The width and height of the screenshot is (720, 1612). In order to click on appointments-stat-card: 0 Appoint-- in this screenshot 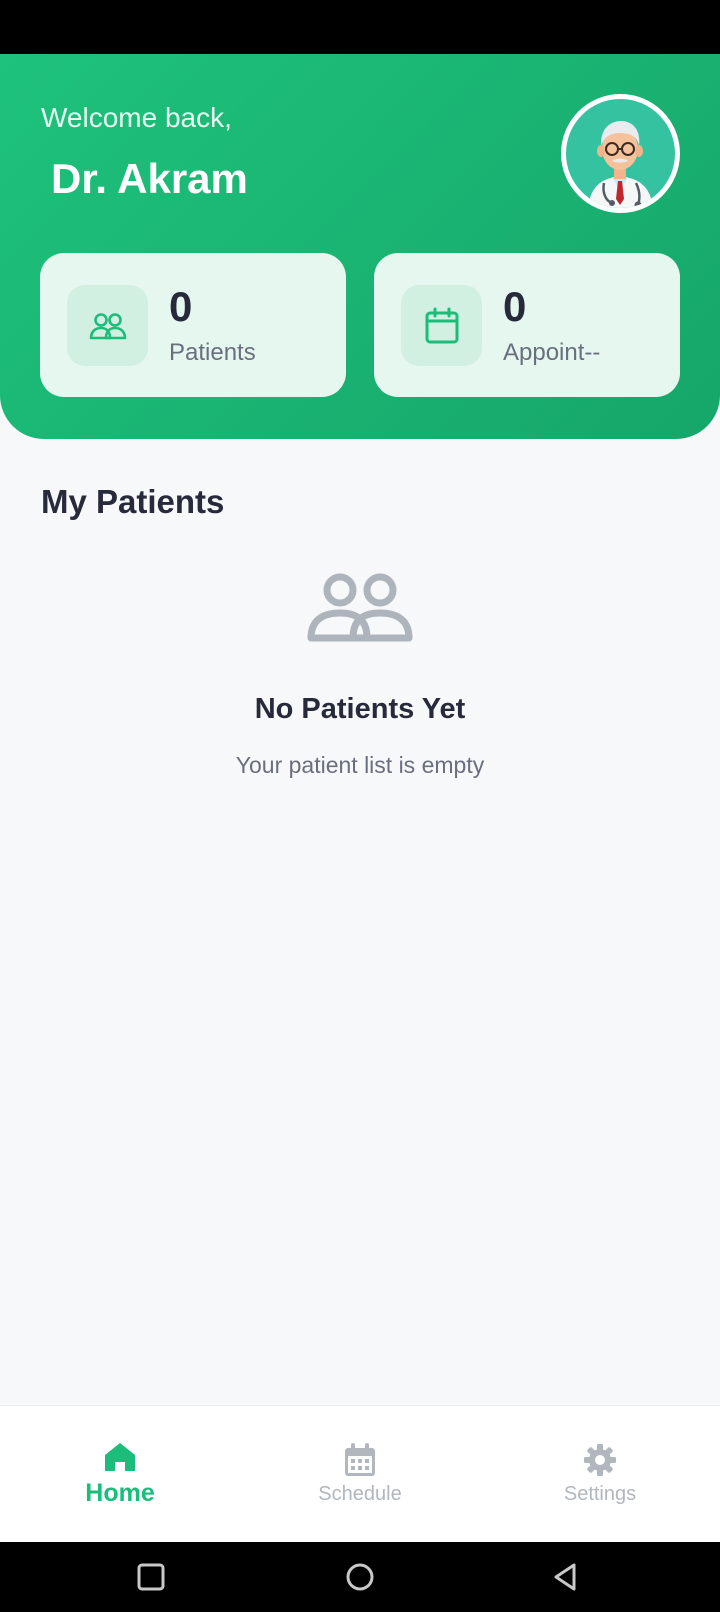, I will do `click(527, 325)`.